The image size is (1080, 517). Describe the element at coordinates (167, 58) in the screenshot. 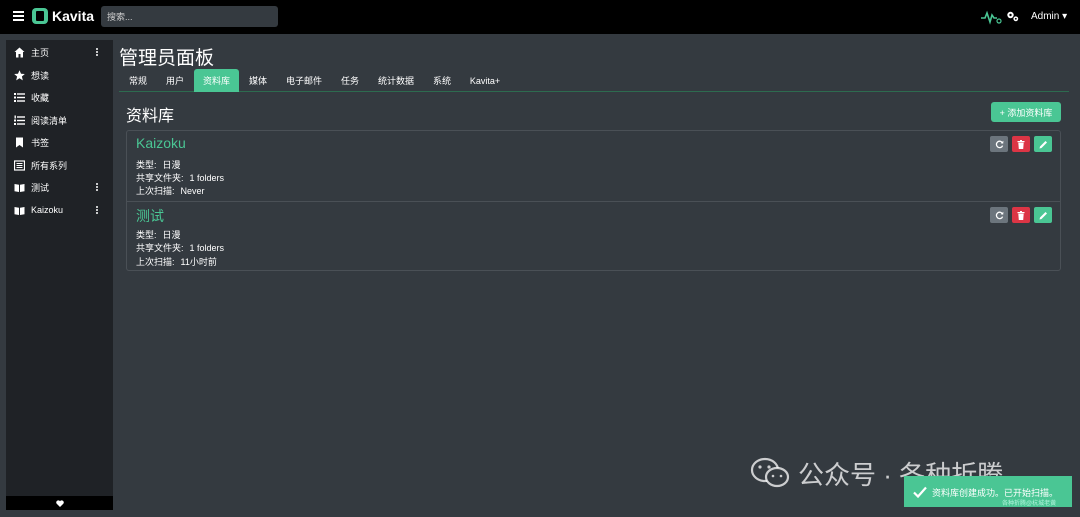

I see `page-title: 管理员面板` at that location.